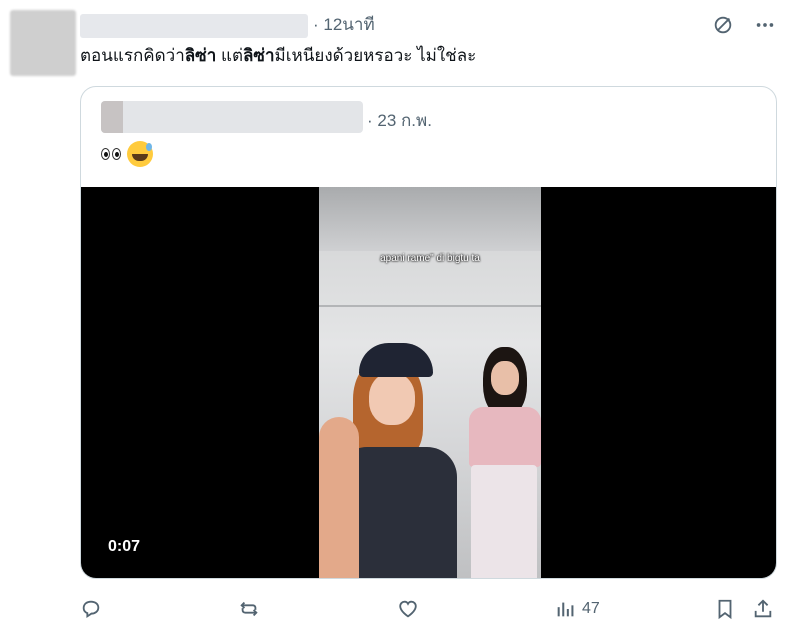 The width and height of the screenshot is (800, 632). I want to click on post-text-part: มีเหนียงด้วยหรอวะ ไม่ใช่ละ, so click(375, 55).